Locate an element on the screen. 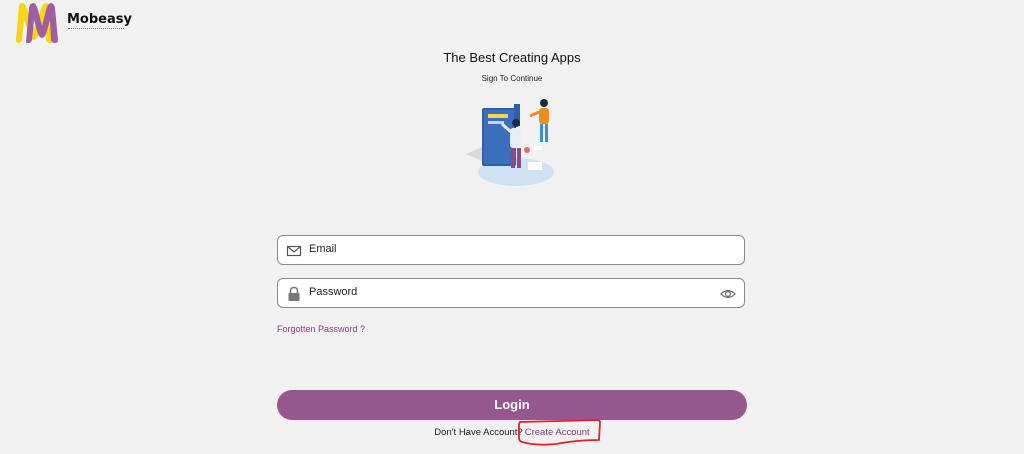 The height and width of the screenshot is (454, 1024). signup-row: Don't Have Account? Create Account is located at coordinates (512, 432).